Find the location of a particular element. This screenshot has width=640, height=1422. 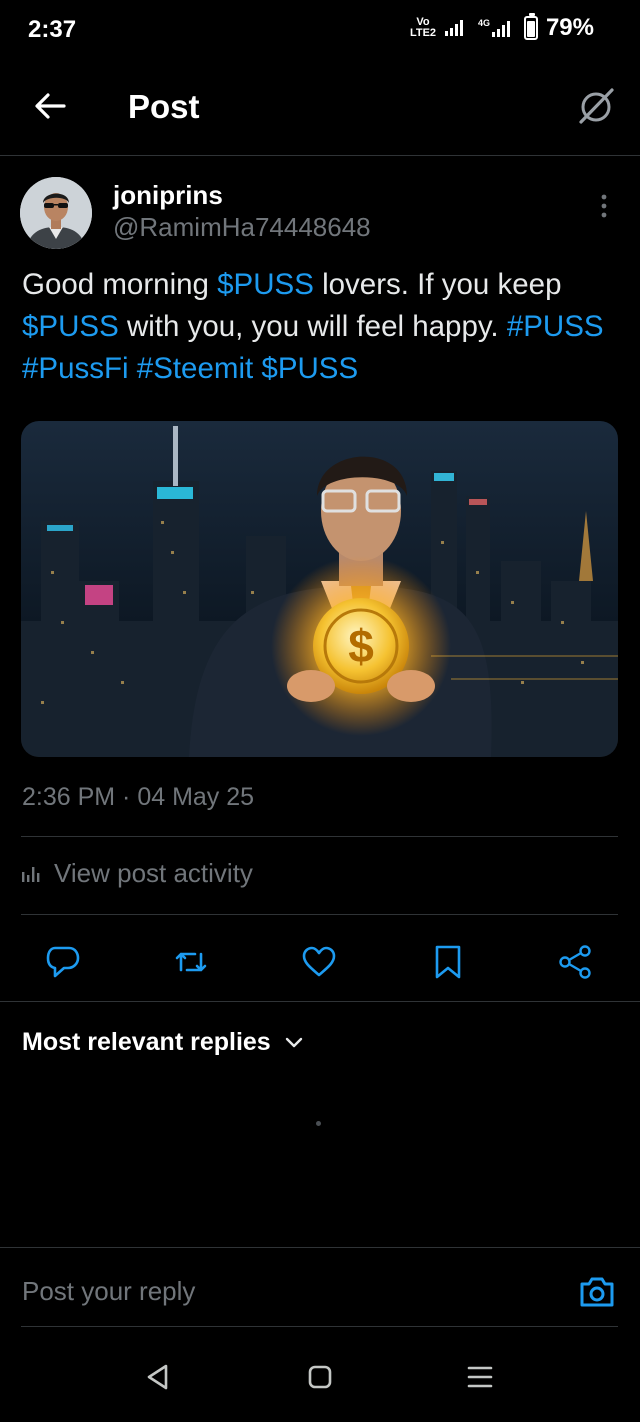

nav-back-icon is located at coordinates (158, 1377).